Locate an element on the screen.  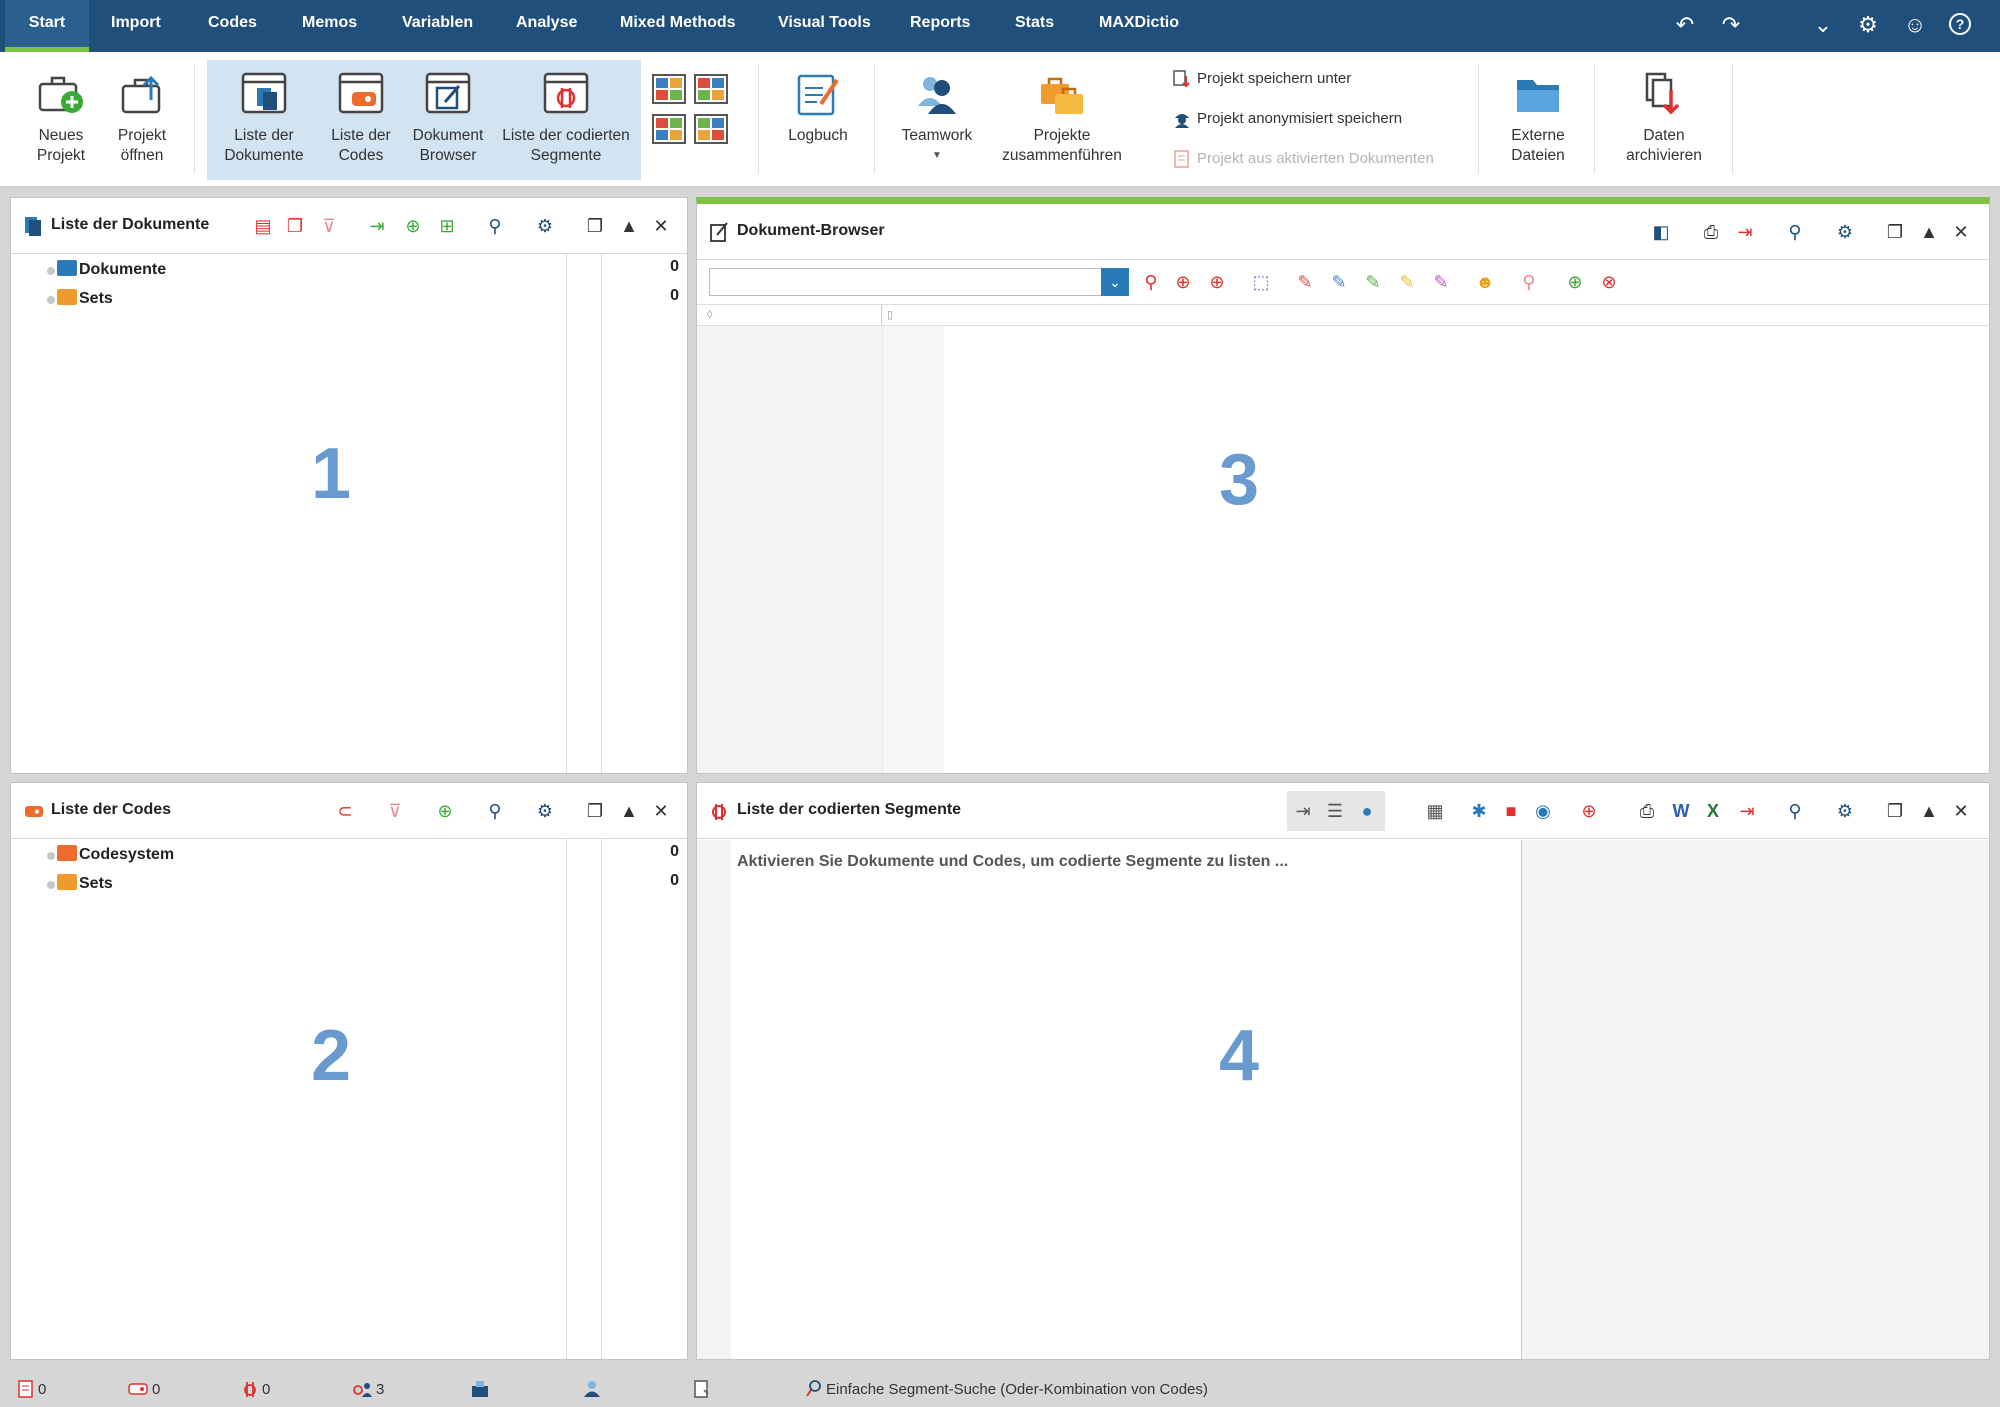
select-region-icon: ⬚ is located at coordinates (1261, 282).